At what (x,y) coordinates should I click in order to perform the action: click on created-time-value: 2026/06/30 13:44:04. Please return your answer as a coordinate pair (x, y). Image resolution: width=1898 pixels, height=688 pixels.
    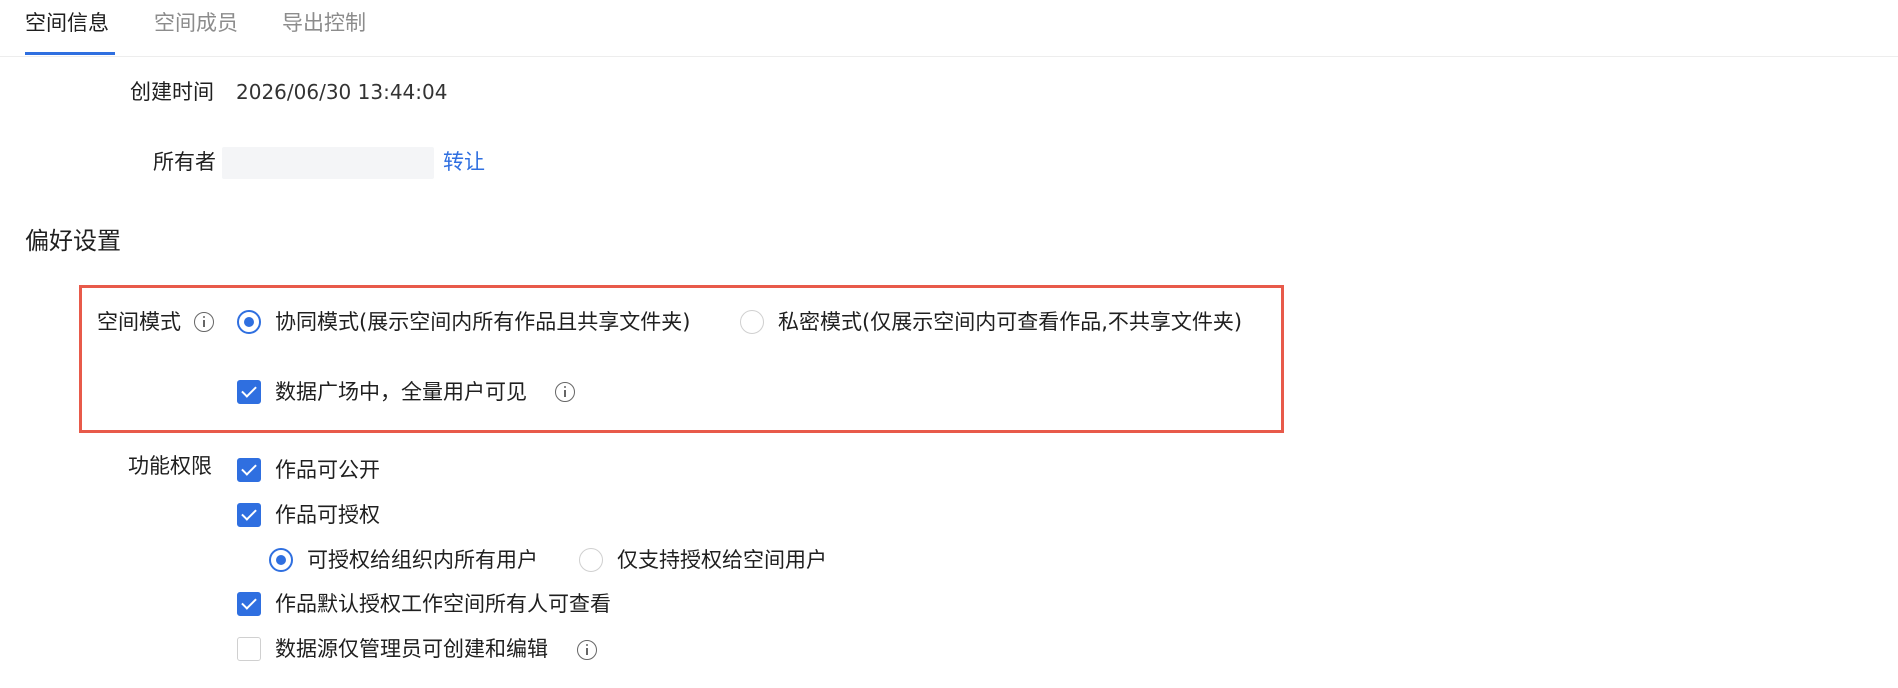
    Looking at the image, I should click on (342, 92).